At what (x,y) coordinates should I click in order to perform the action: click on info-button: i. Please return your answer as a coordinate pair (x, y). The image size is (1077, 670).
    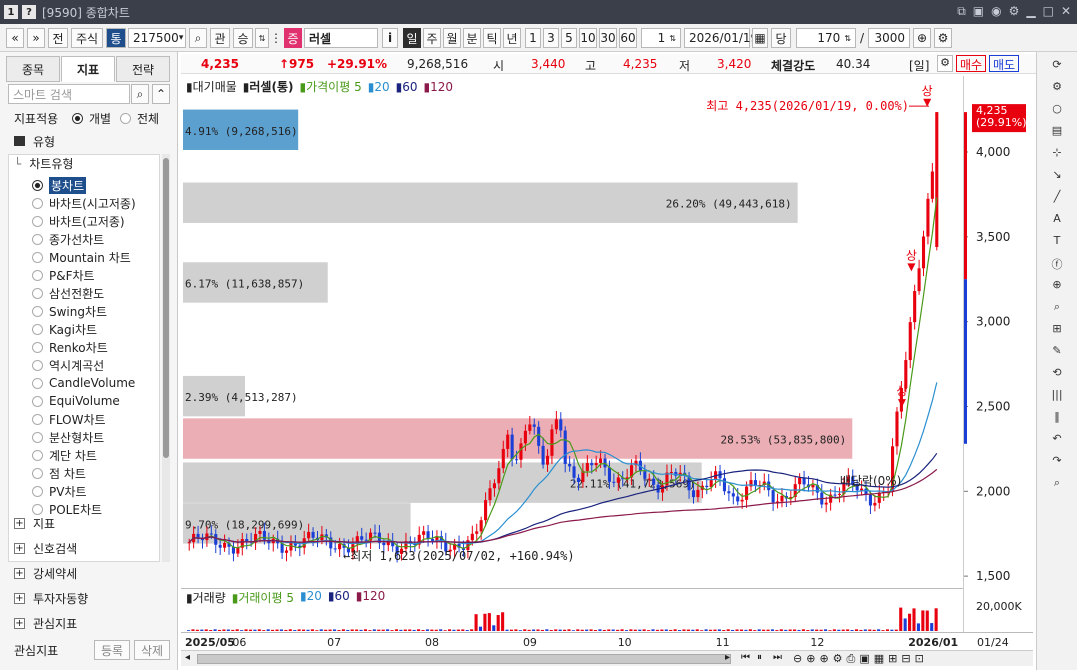
    Looking at the image, I should click on (390, 38).